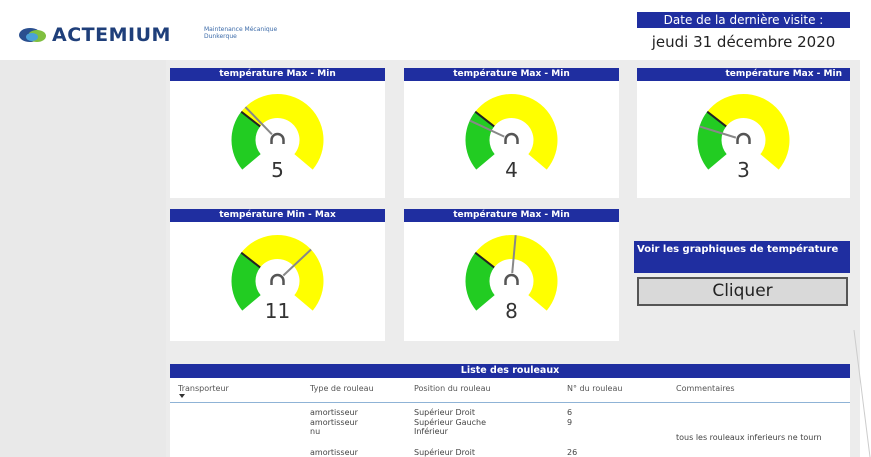  What do you see at coordinates (749, 437) in the screenshot?
I see `table-cell: tous les rouleaux inferieurs ne tourn` at bounding box center [749, 437].